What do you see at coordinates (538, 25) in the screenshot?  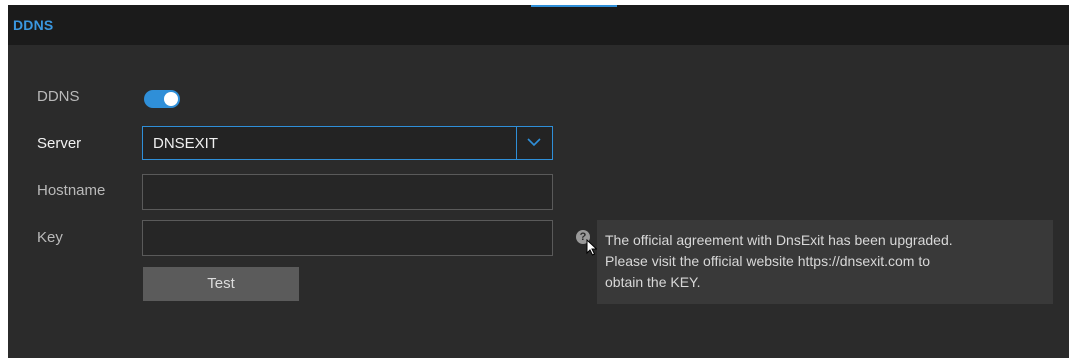 I see `header-bar: DDNS` at bounding box center [538, 25].